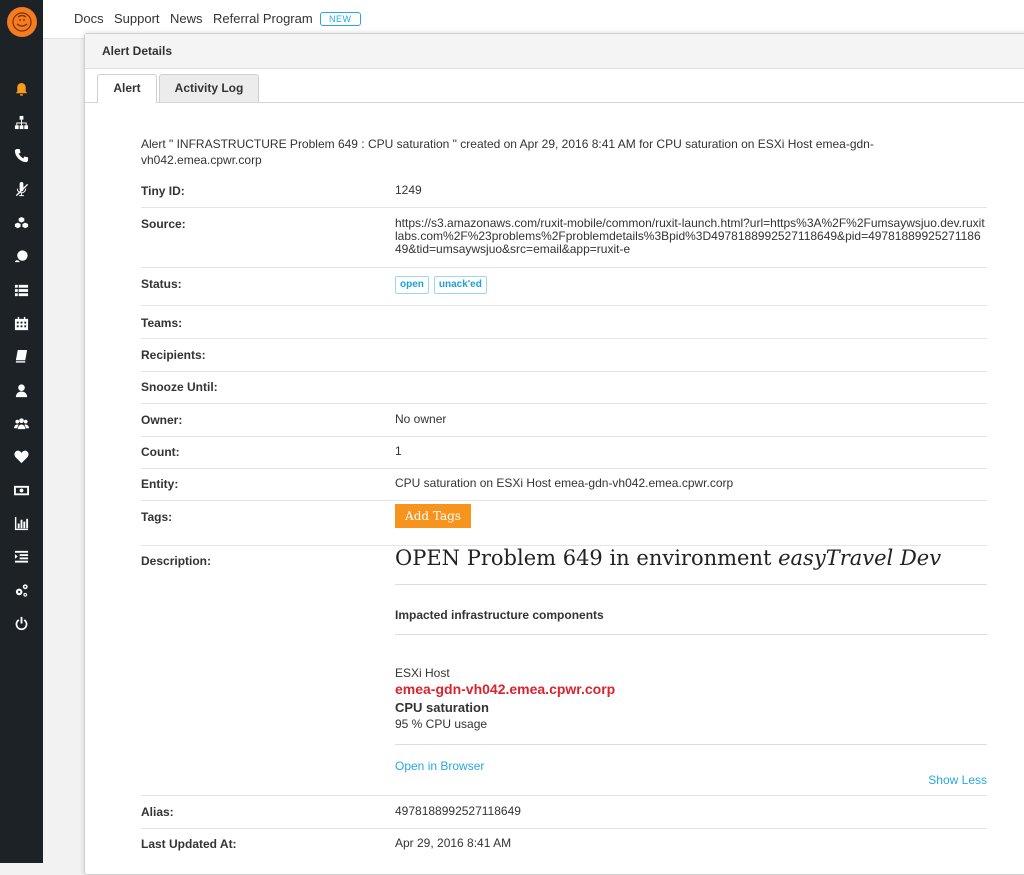  Describe the element at coordinates (179, 387) in the screenshot. I see `snooze-label: Snooze Until:` at that location.